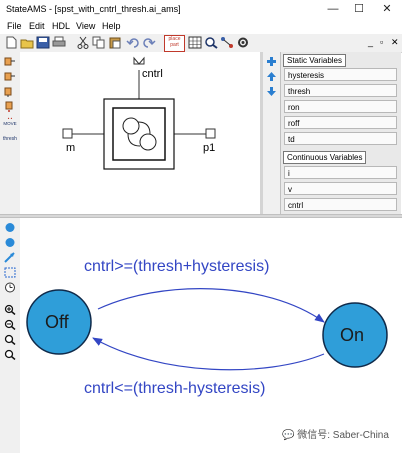 The image size is (402, 453). I want to click on close-button: ✕, so click(387, 9).